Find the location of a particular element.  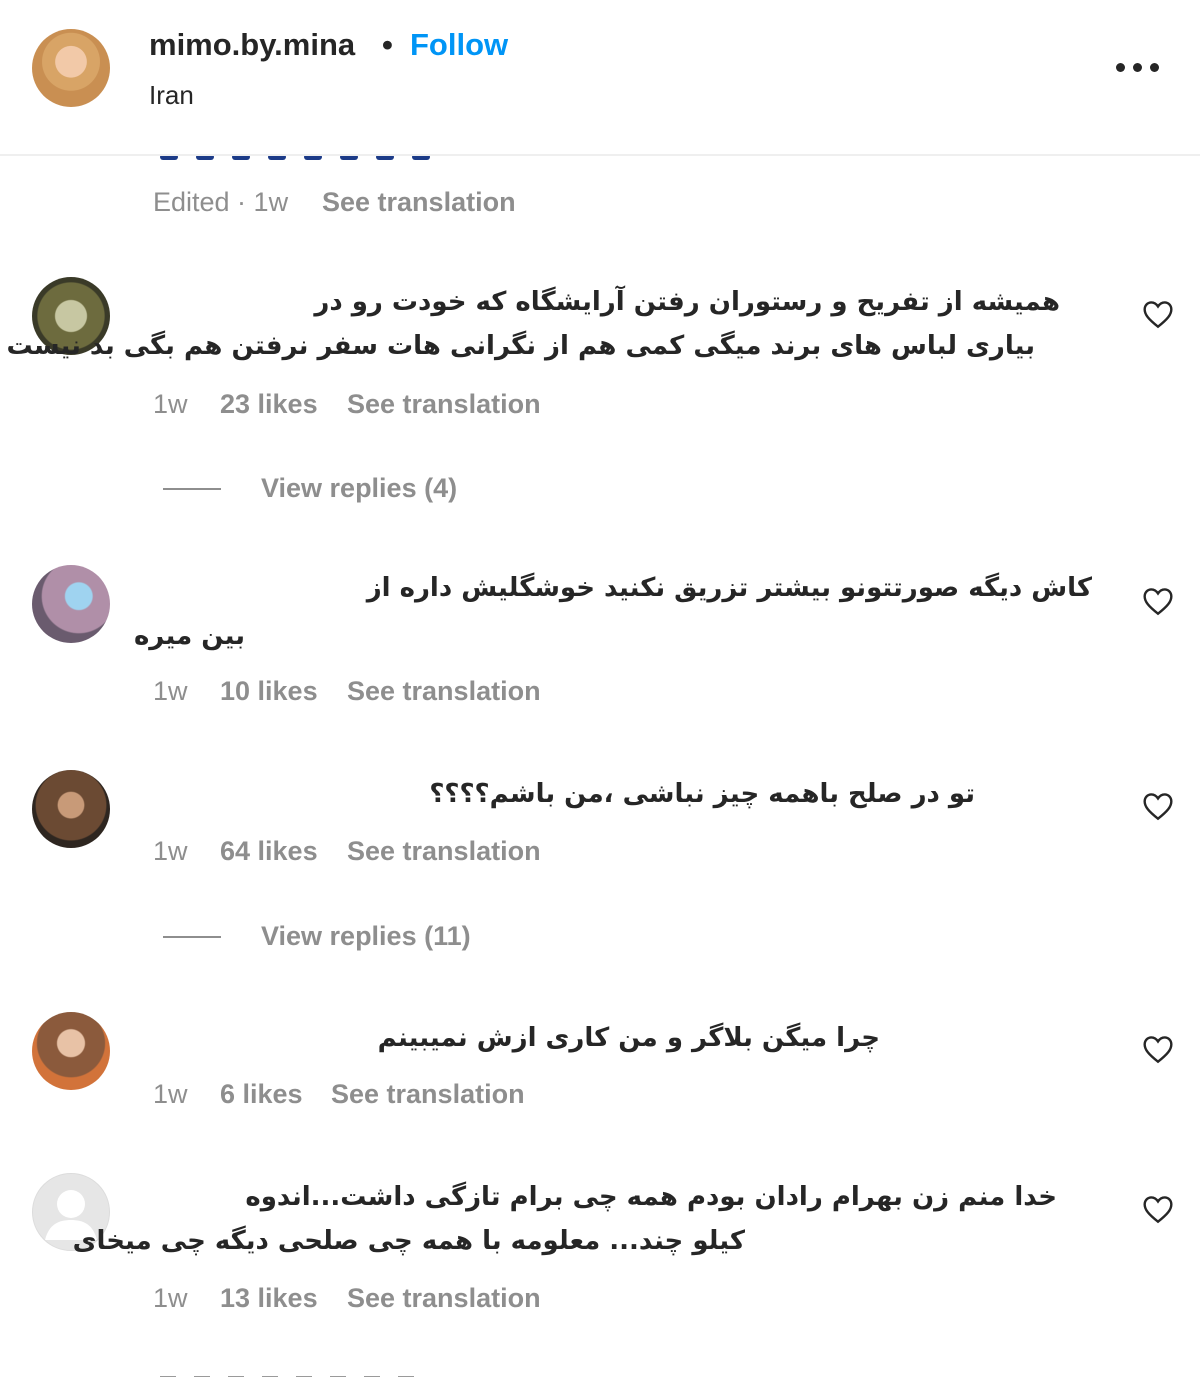

likes-count: 6 likes is located at coordinates (261, 1094).